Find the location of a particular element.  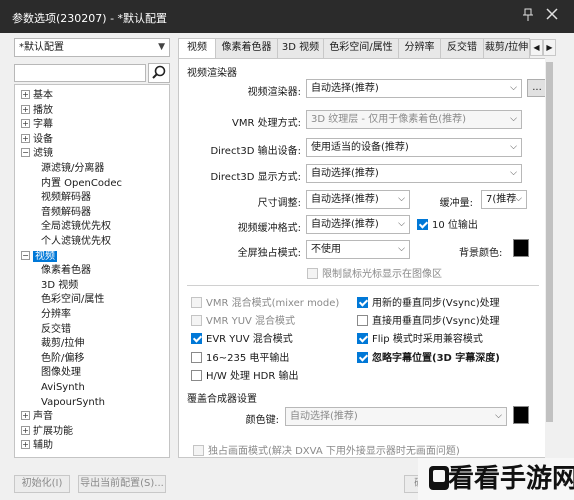

tree-item: 全局滤镜优先权 is located at coordinates (76, 226).